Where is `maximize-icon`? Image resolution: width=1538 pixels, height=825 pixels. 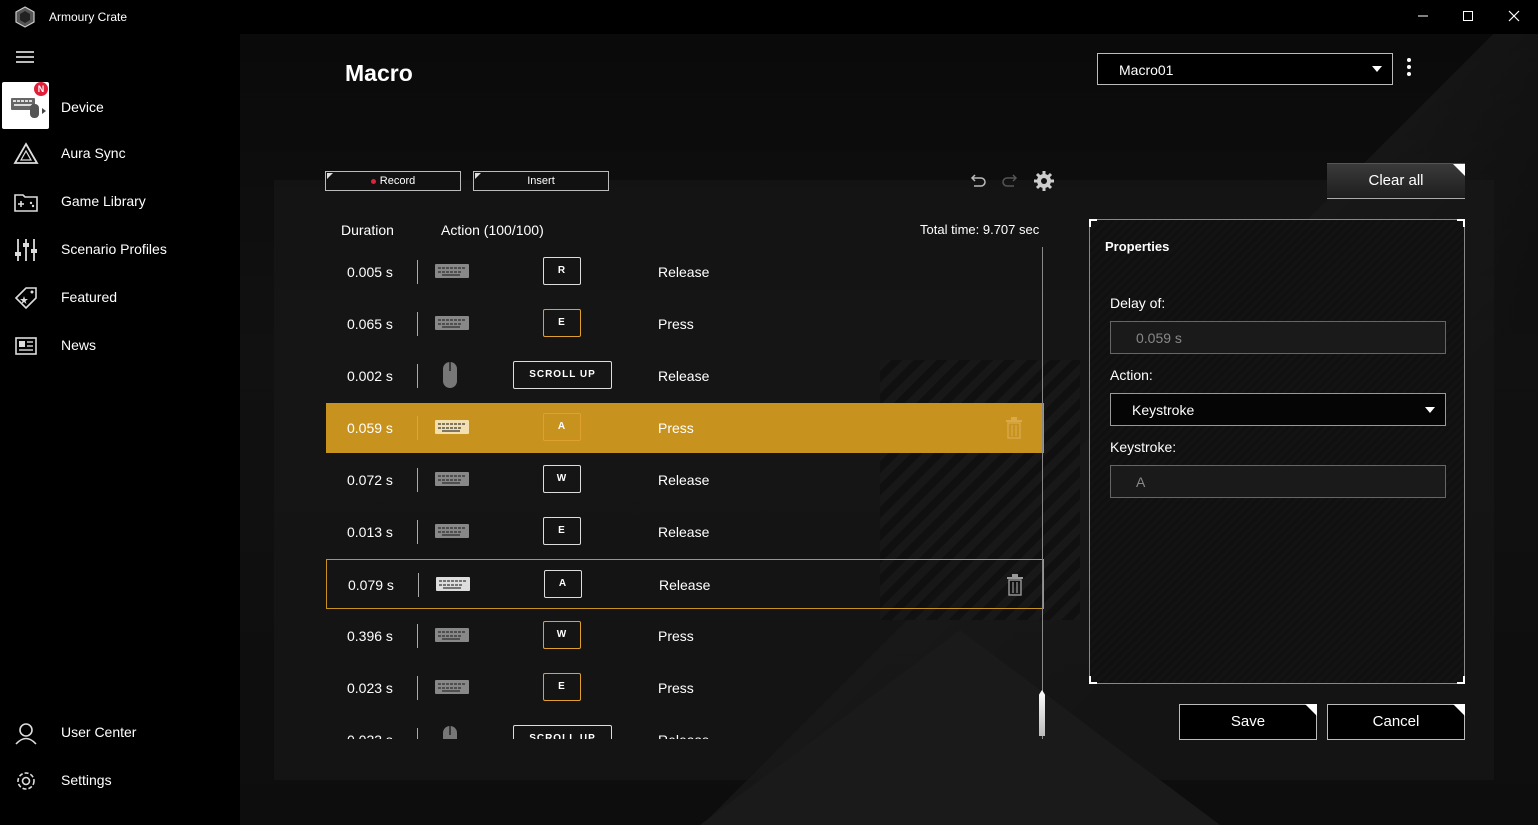 maximize-icon is located at coordinates (1468, 16).